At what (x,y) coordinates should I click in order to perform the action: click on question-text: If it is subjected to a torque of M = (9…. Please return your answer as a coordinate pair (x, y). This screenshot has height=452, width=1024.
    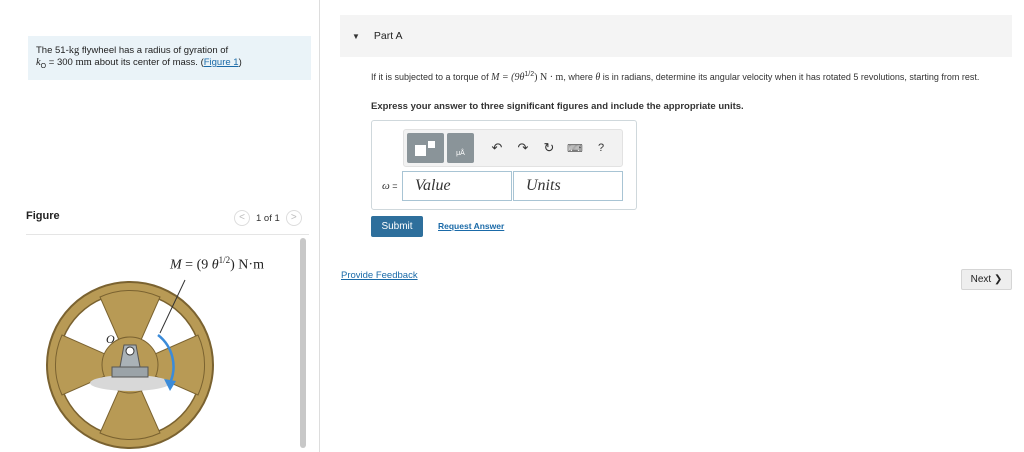
    Looking at the image, I should click on (693, 77).